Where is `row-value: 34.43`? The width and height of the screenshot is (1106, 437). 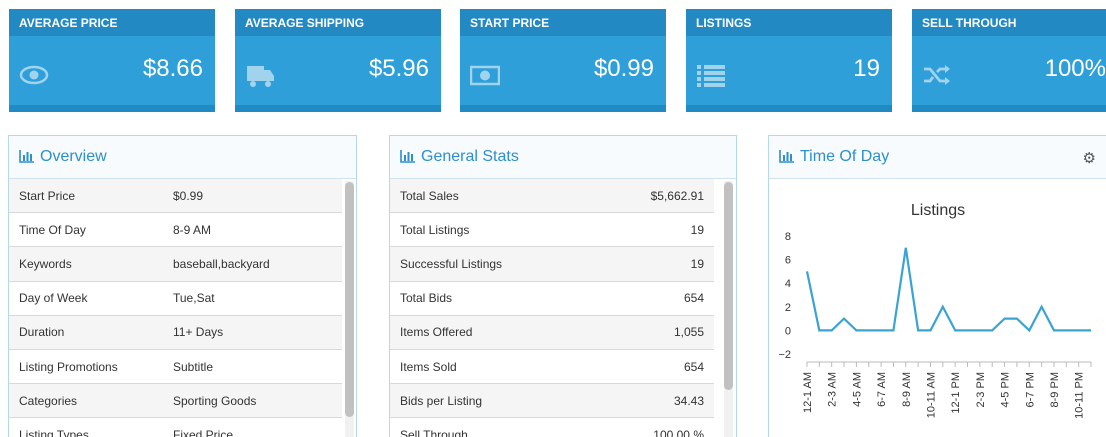 row-value: 34.43 is located at coordinates (688, 400).